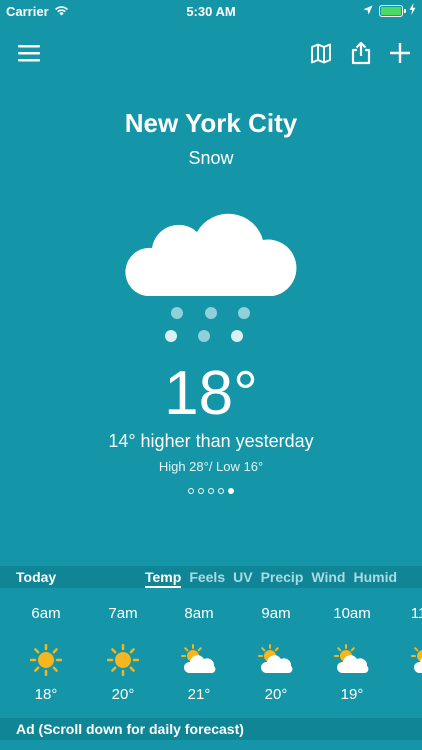 This screenshot has width=422, height=750. I want to click on status-right, so click(389, 10).